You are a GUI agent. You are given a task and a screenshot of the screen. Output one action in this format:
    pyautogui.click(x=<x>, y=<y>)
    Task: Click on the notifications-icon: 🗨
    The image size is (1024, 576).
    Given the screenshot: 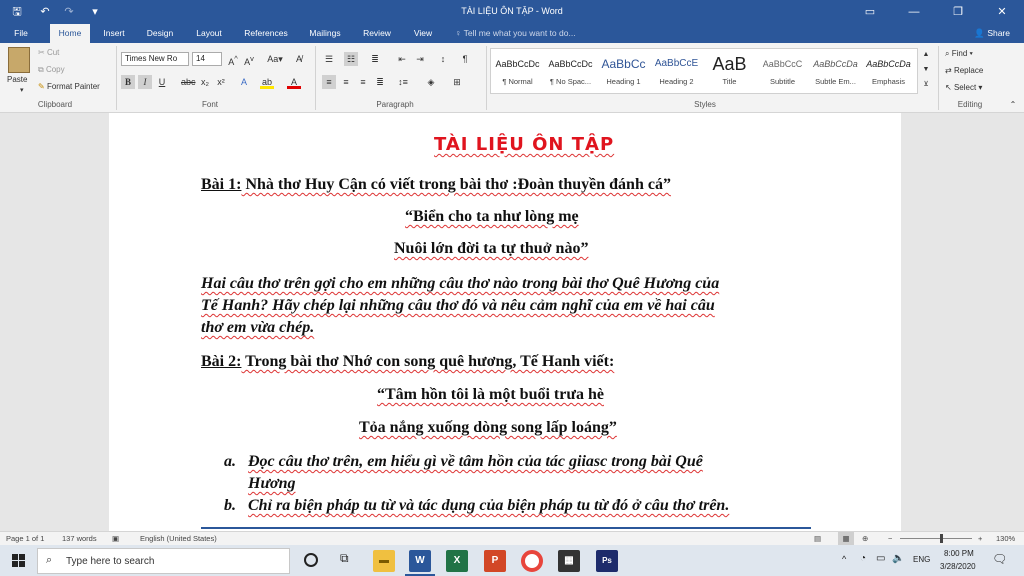 What is the action you would take?
    pyautogui.click(x=999, y=559)
    